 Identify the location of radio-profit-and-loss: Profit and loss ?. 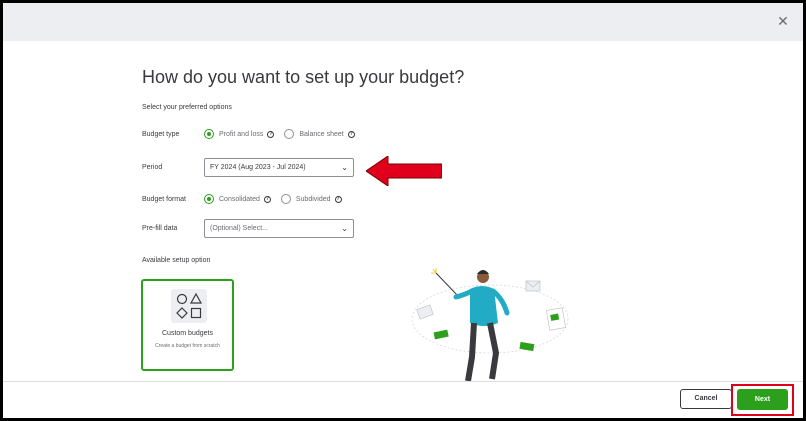
(239, 134).